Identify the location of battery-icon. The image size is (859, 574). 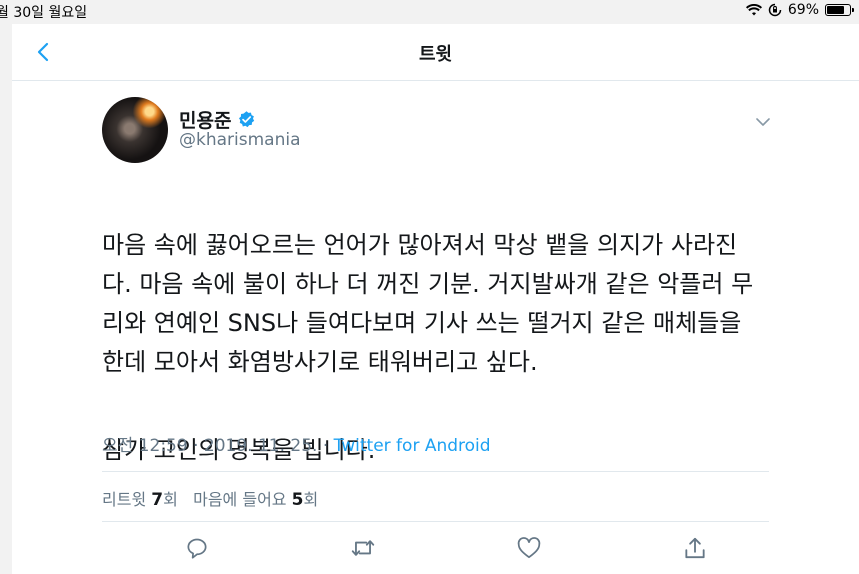
(839, 10).